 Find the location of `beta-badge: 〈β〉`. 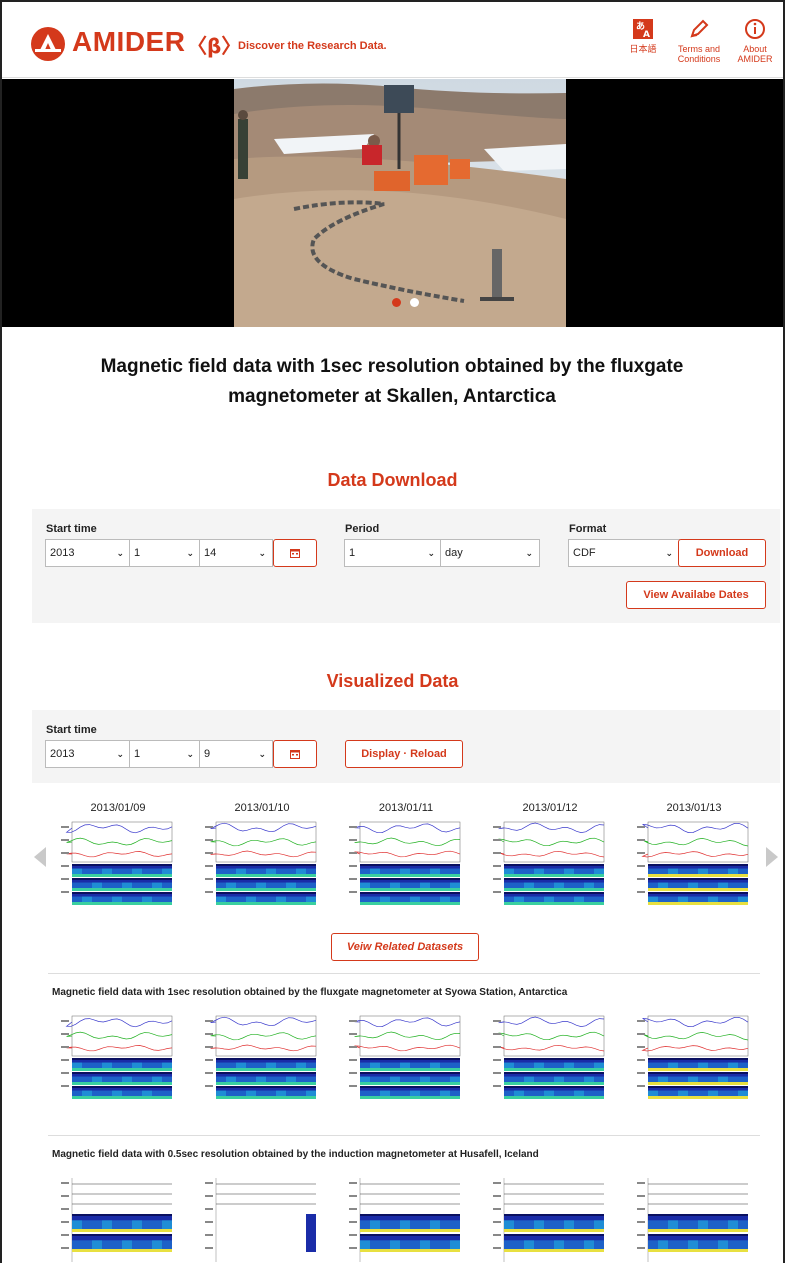

beta-badge: 〈β〉 is located at coordinates (214, 46).